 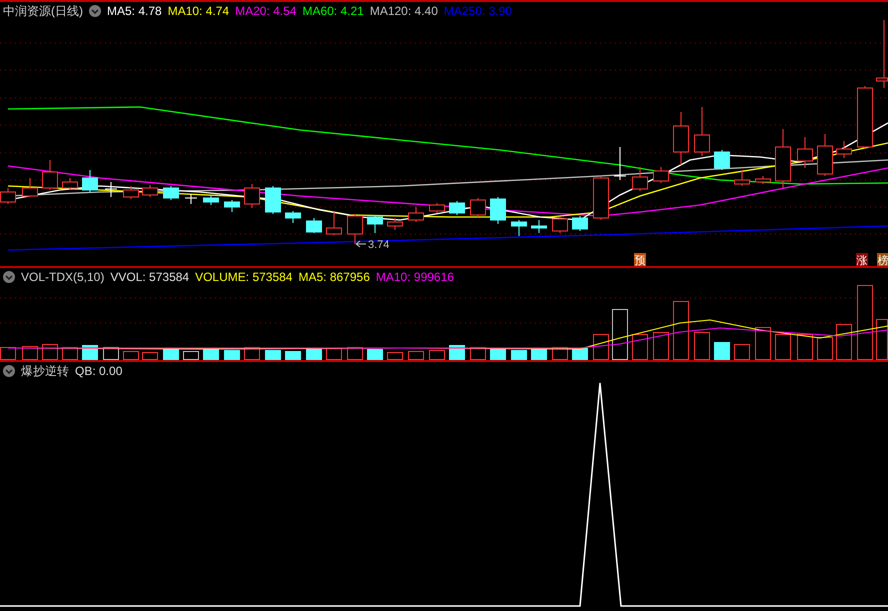 What do you see at coordinates (134, 11) in the screenshot?
I see `indicator-value: MA5: 4.78` at bounding box center [134, 11].